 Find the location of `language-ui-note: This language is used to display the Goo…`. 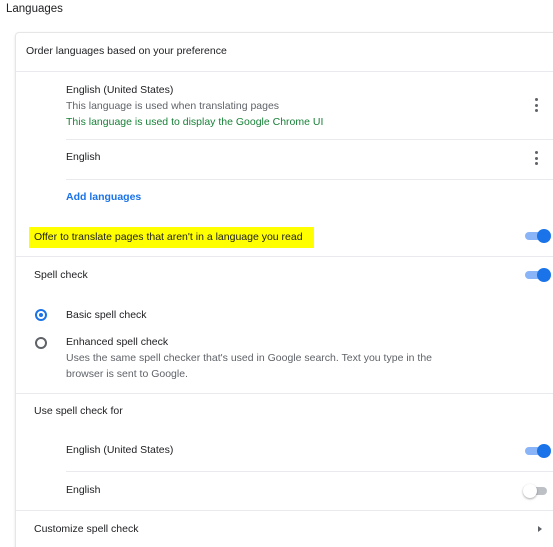

language-ui-note: This language is used to display the Goo… is located at coordinates (195, 122).